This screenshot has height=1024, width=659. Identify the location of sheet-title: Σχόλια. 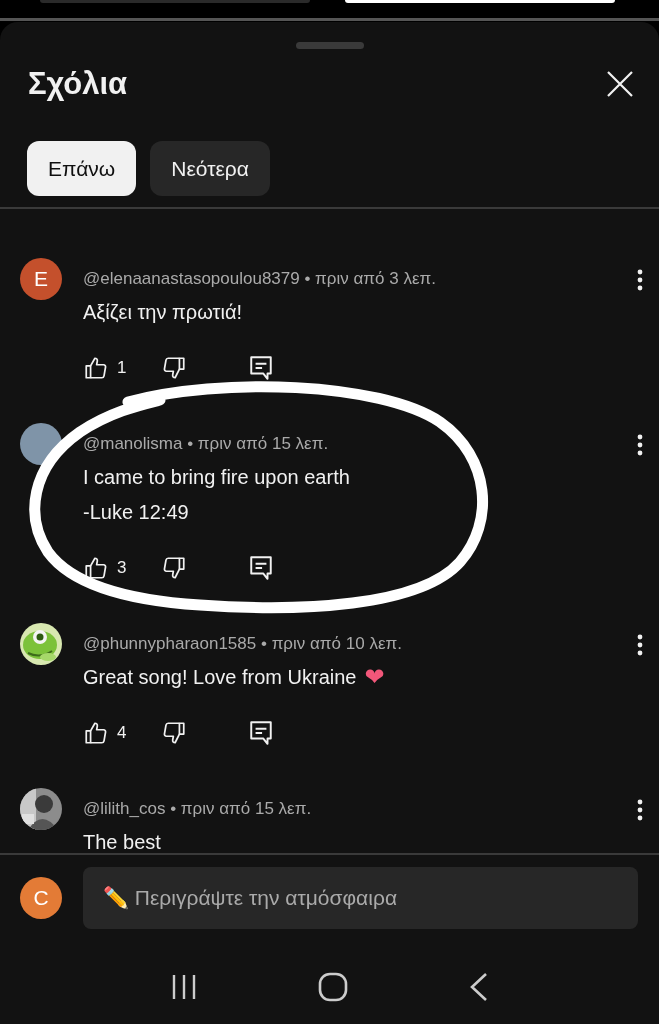
(78, 84).